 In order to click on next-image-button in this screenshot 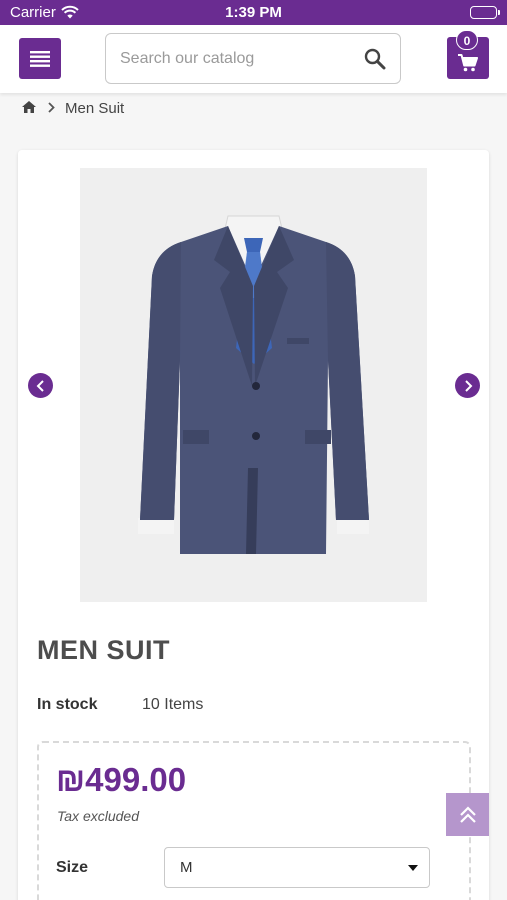, I will do `click(467, 385)`.